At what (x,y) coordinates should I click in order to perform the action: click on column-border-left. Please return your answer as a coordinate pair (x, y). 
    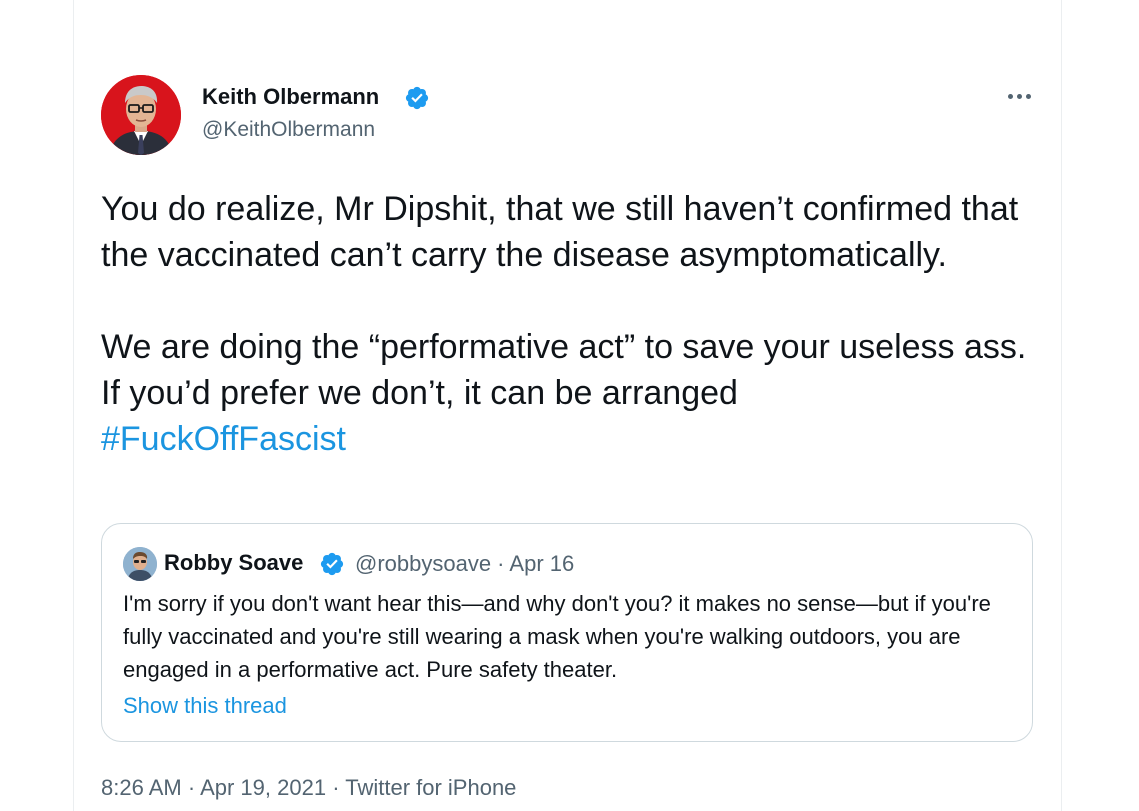
    Looking at the image, I should click on (73, 405).